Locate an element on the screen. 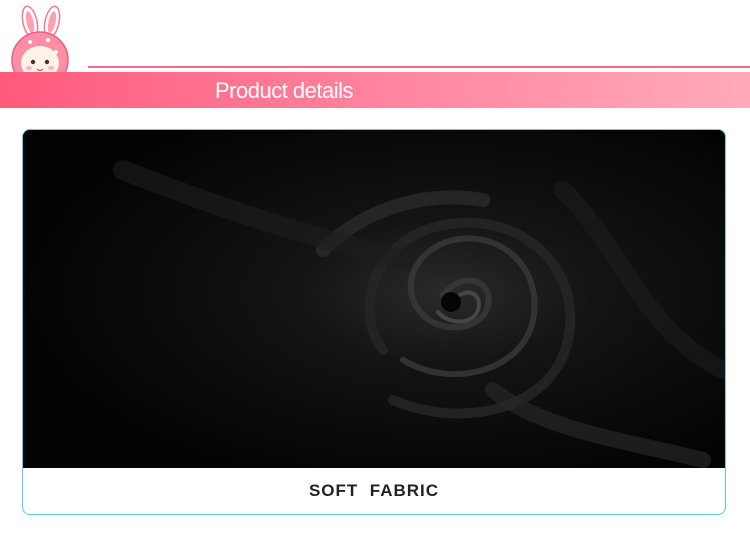  section-banner is located at coordinates (375, 90).